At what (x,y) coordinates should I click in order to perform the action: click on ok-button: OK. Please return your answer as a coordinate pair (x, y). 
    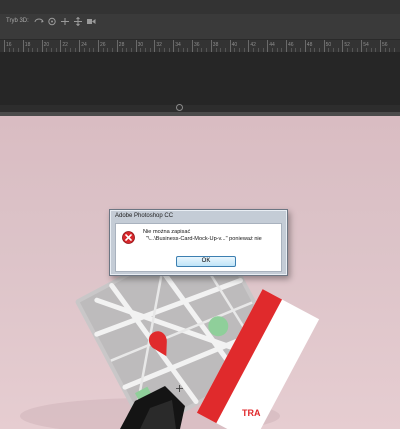
    Looking at the image, I should click on (206, 261).